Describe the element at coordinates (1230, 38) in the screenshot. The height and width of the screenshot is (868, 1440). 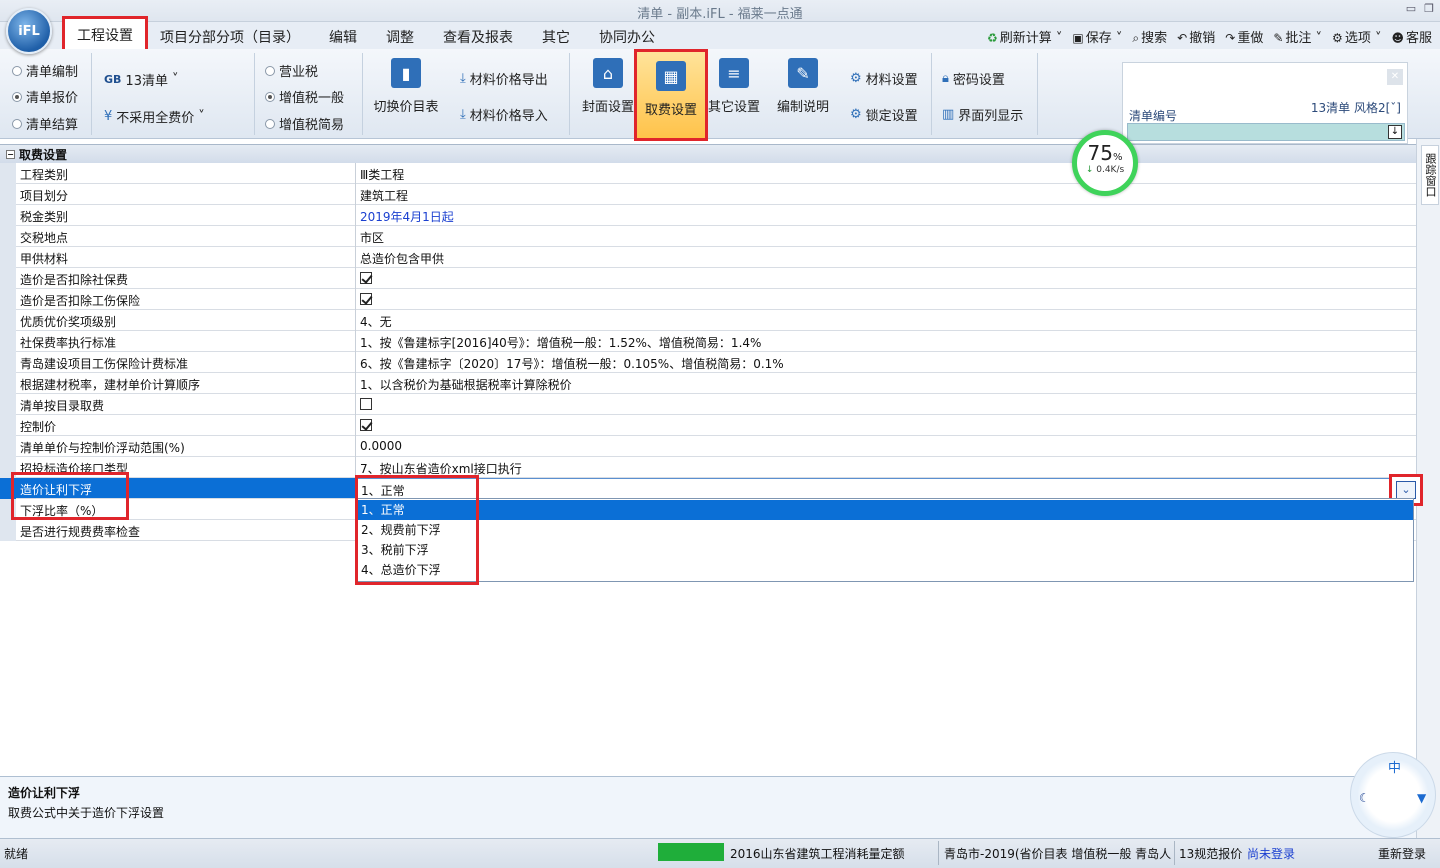
I see `redo-icon: ↷` at that location.